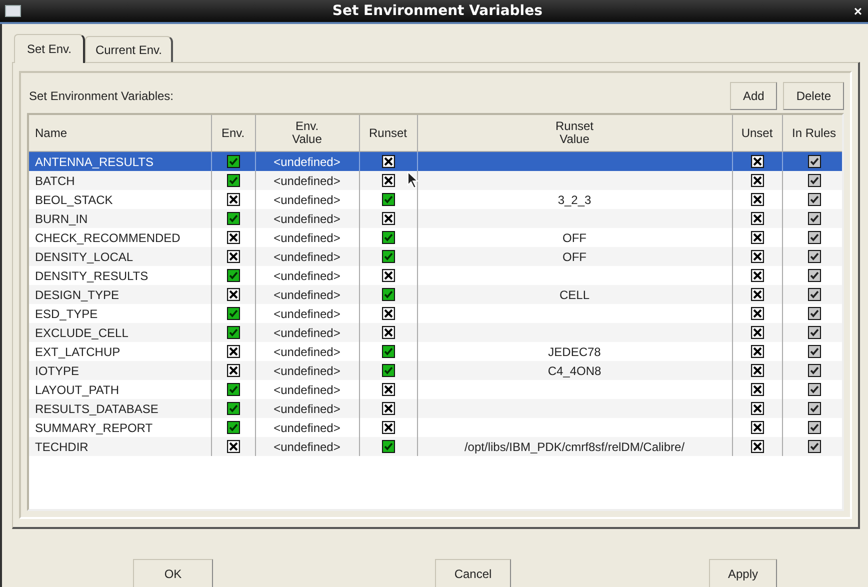 Image resolution: width=868 pixels, height=587 pixels. Describe the element at coordinates (173, 573) in the screenshot. I see `dialog-button: OK` at that location.